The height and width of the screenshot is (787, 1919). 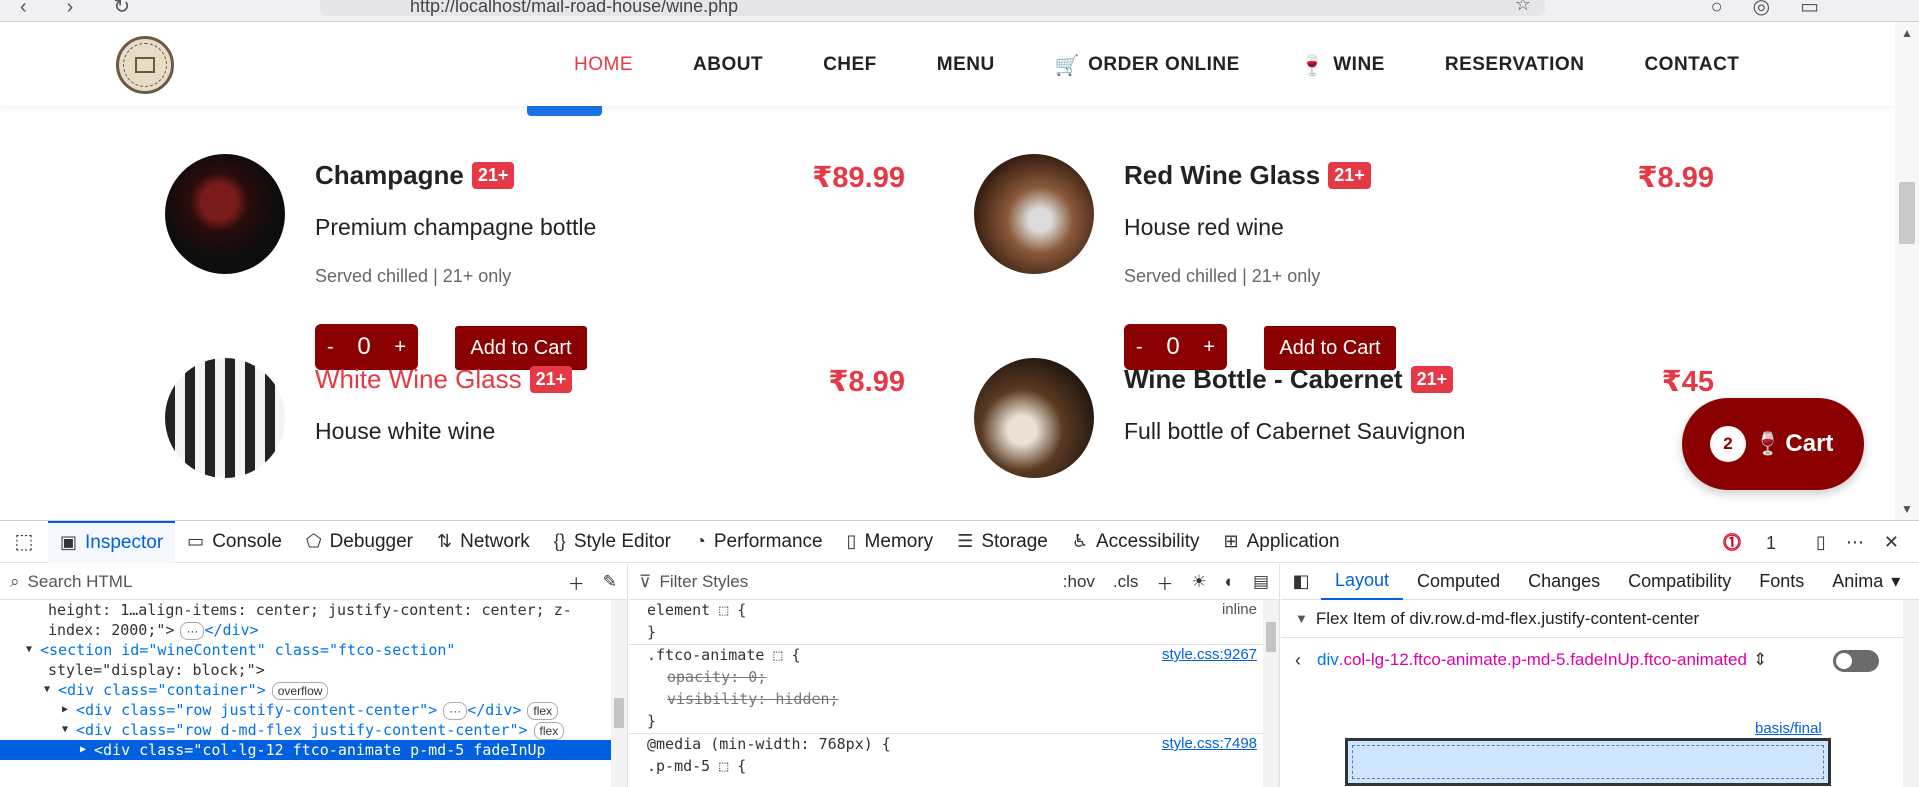 What do you see at coordinates (1759, 542) in the screenshot?
I see `error-indicator: ⓵ 1` at bounding box center [1759, 542].